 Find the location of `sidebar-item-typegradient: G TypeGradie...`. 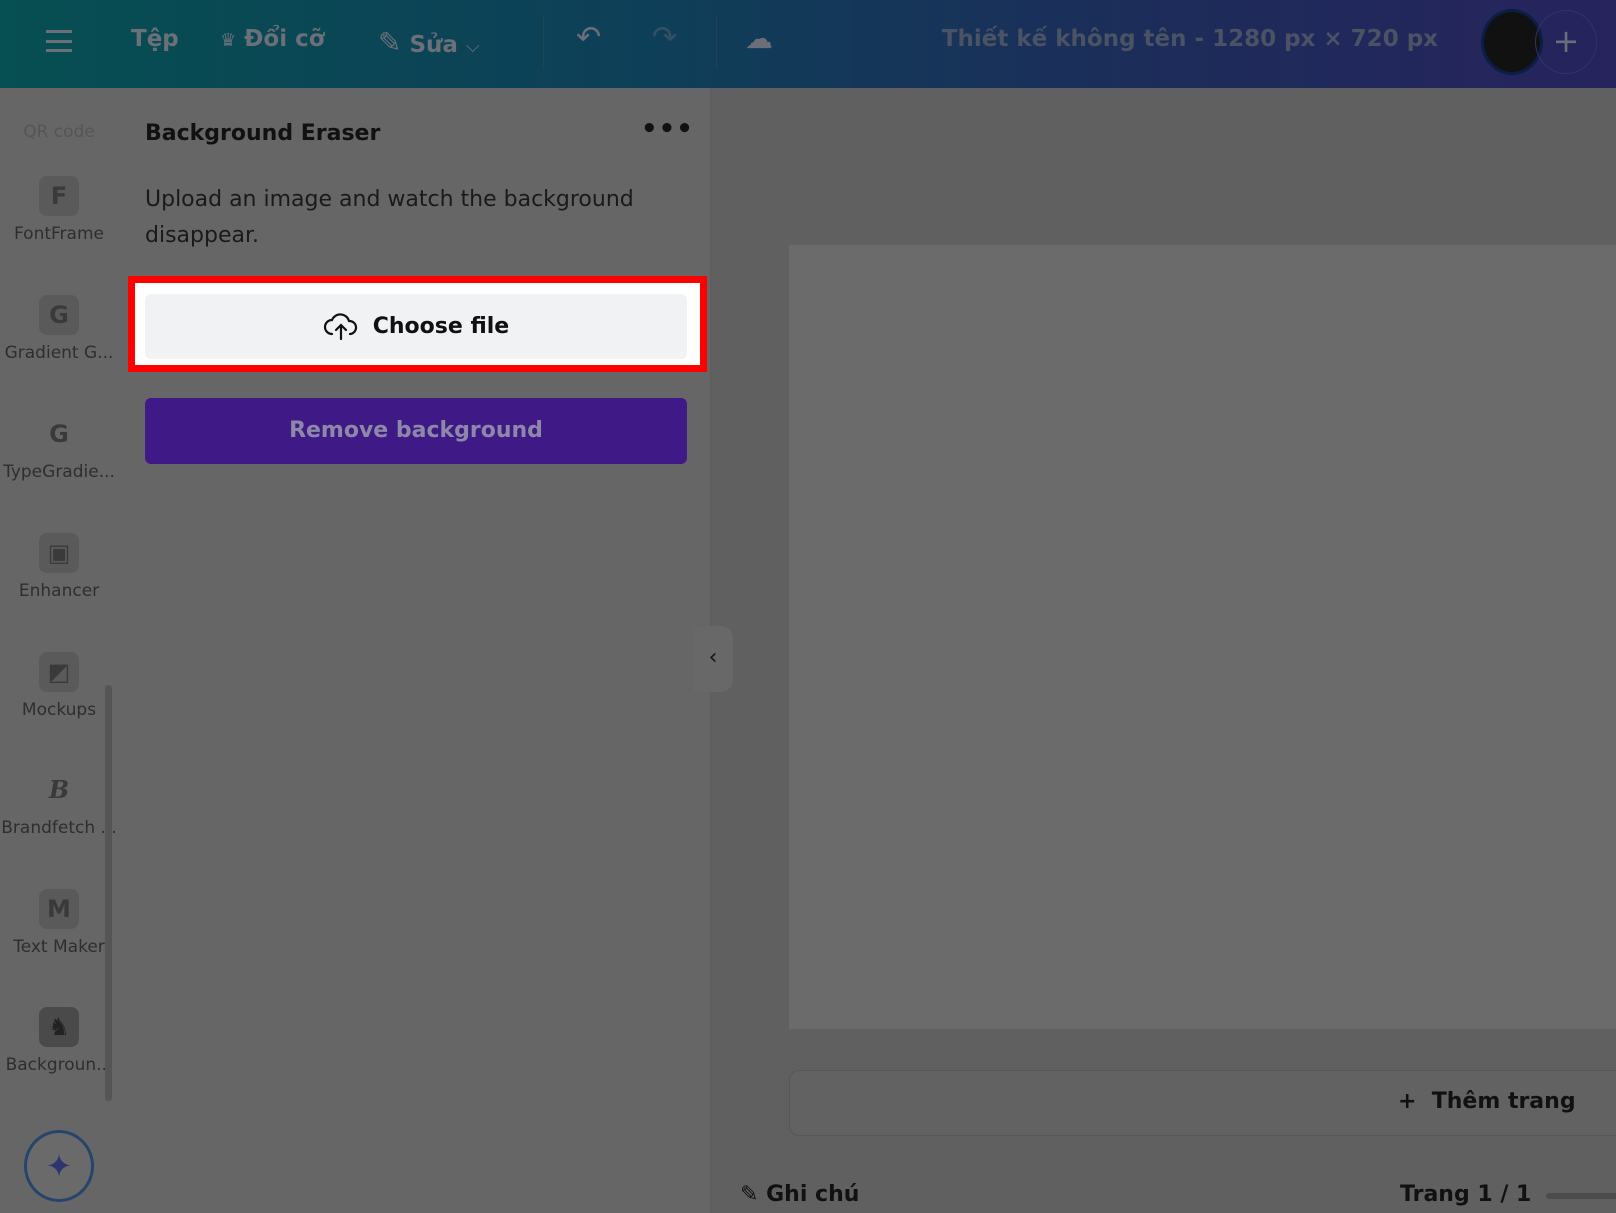

sidebar-item-typegradient: G TypeGradie... is located at coordinates (59, 448).